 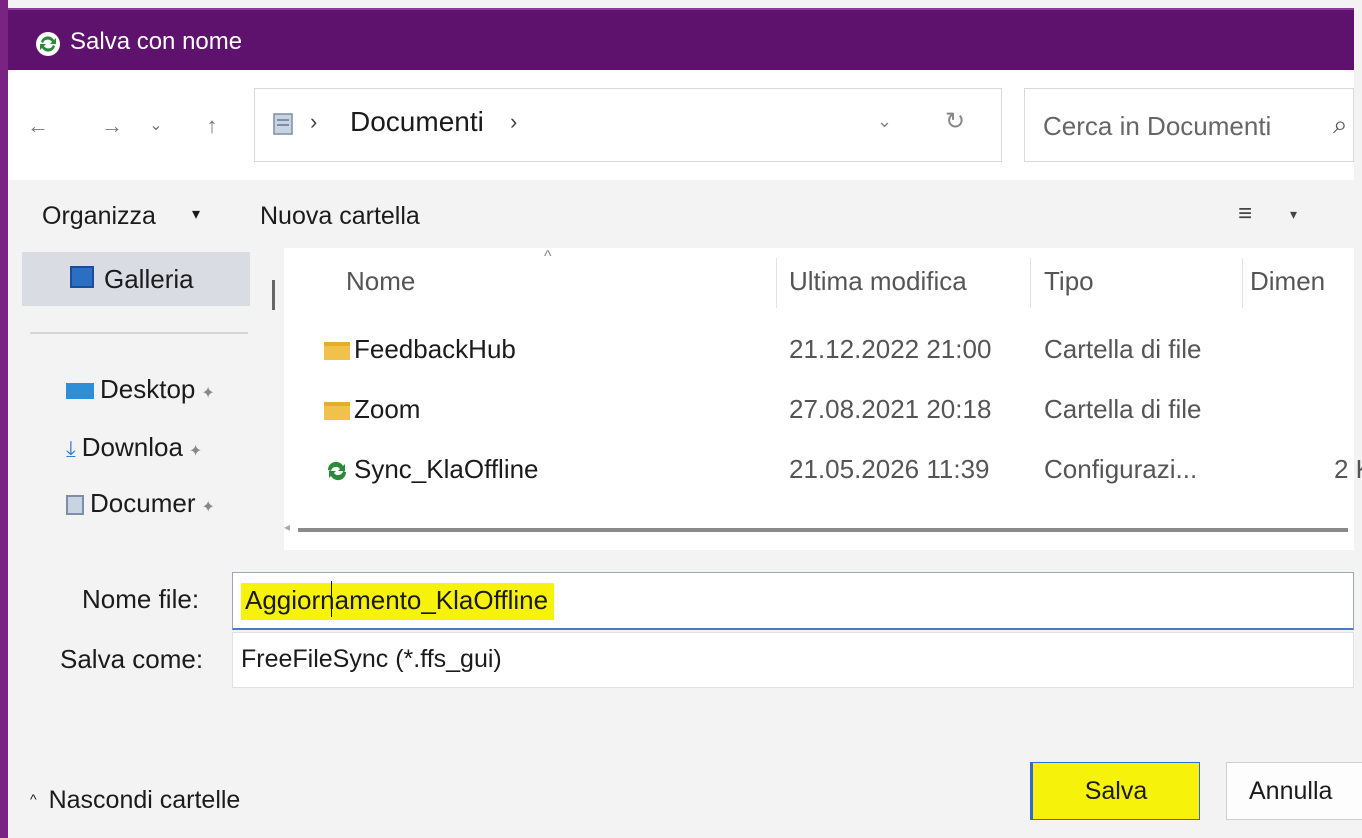 I want to click on file-size: 2 K, so click(x=1348, y=469).